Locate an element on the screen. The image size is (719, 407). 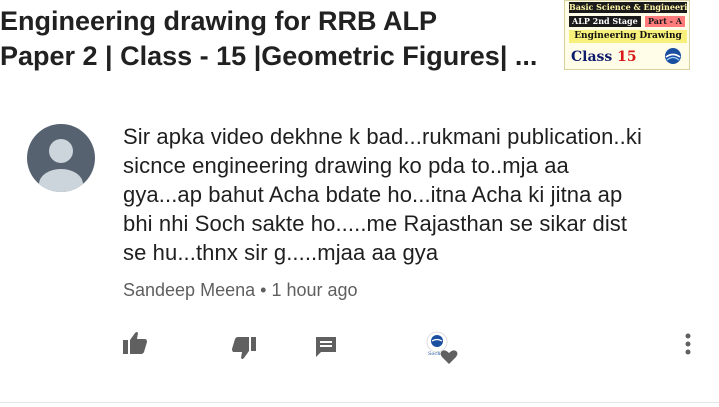
thumbnail-class-label: Class is located at coordinates (592, 57).